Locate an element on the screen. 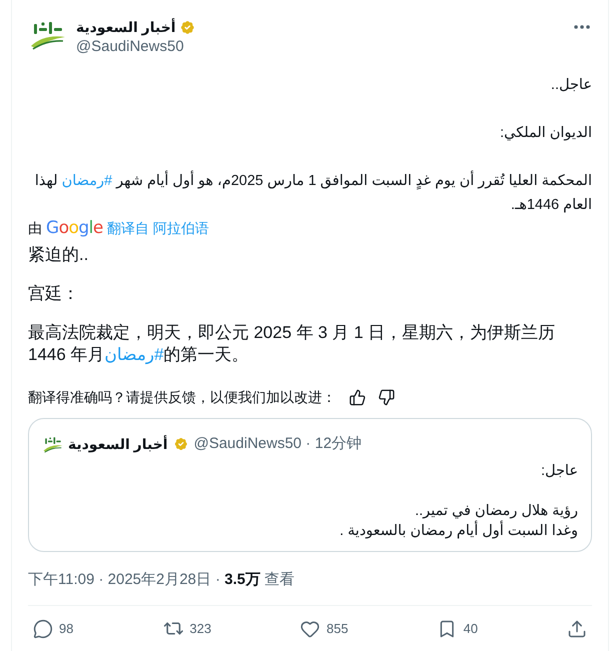 This screenshot has height=651, width=614. tweet-text: عاجل.. is located at coordinates (571, 85).